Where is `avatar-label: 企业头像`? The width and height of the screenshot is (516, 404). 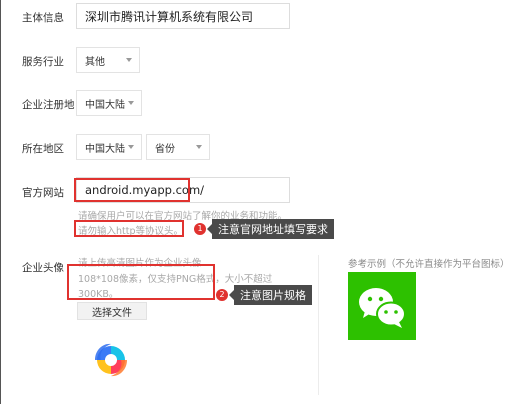 avatar-label: 企业头像 is located at coordinates (43, 268).